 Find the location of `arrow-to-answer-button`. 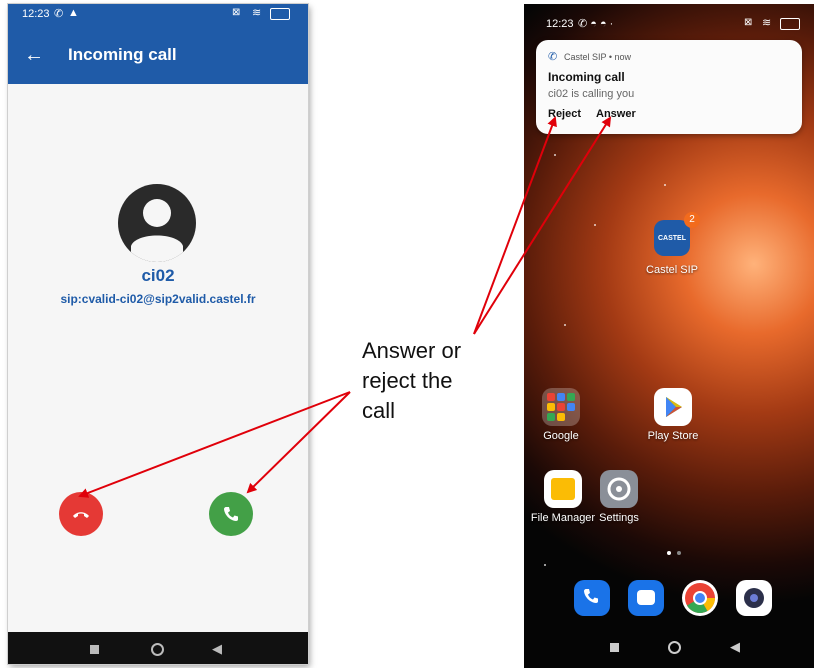

arrow-to-answer-button is located at coordinates (298, 442).